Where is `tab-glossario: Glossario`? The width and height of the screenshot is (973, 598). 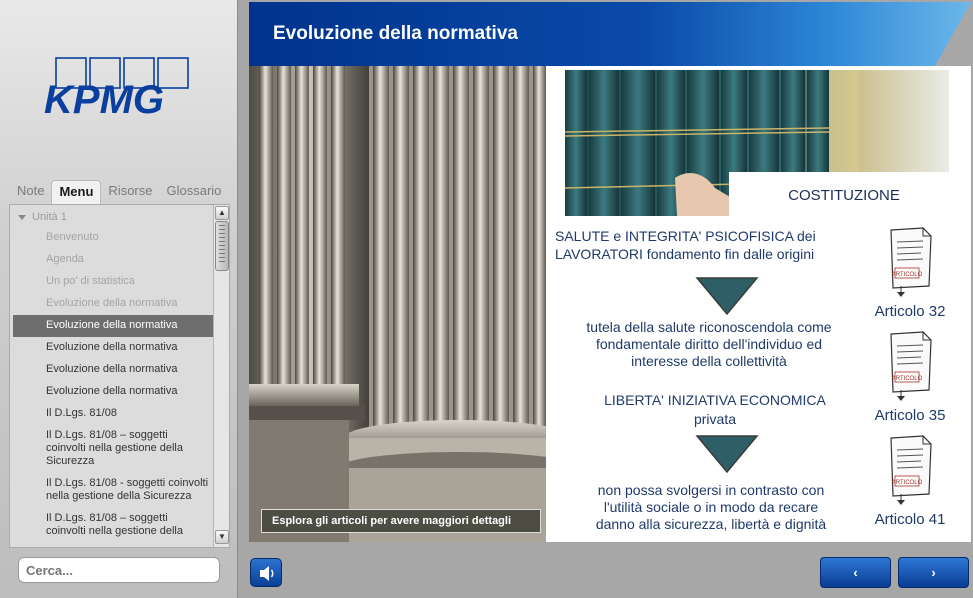 tab-glossario: Glossario is located at coordinates (194, 192).